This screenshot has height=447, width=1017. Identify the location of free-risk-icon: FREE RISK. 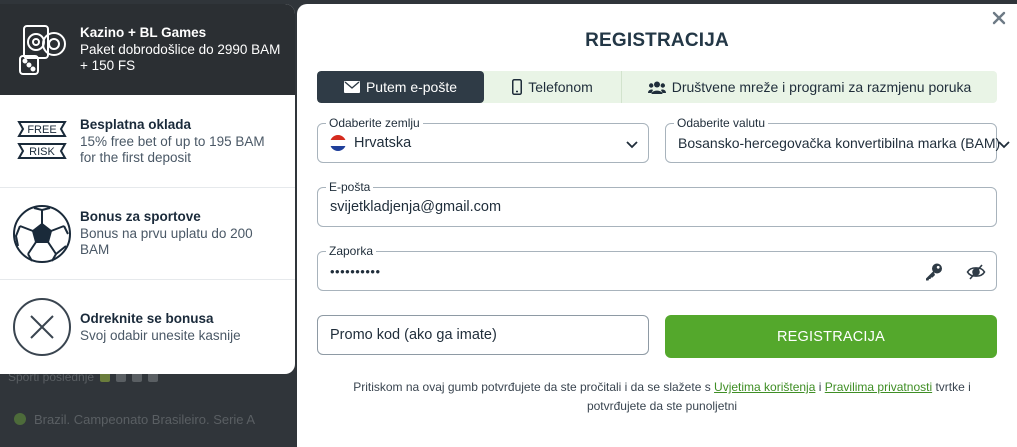
(42, 141).